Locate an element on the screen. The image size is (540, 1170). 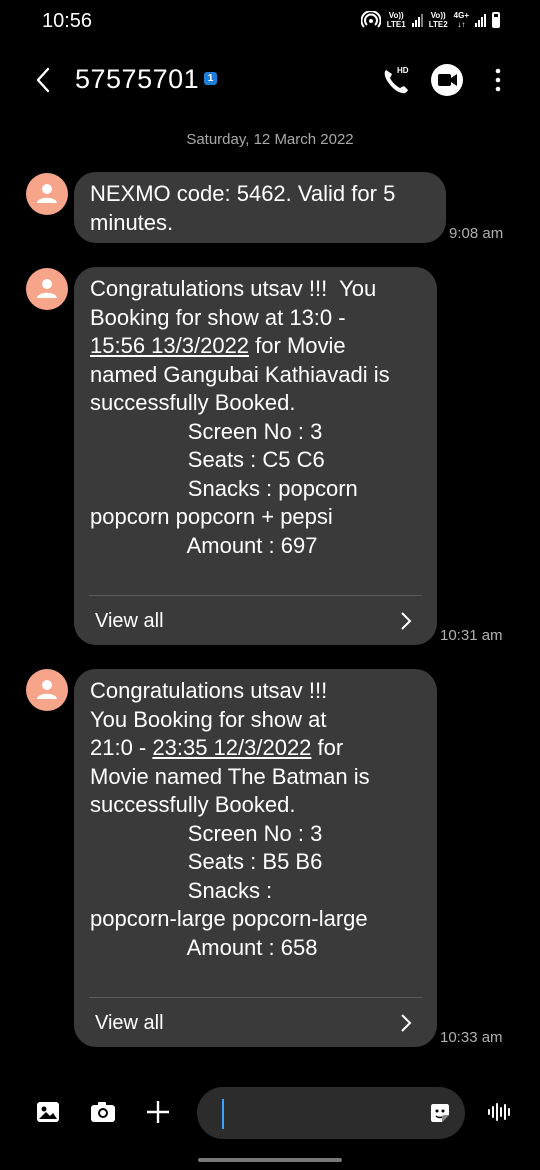
voice-input-icon is located at coordinates (500, 1112).